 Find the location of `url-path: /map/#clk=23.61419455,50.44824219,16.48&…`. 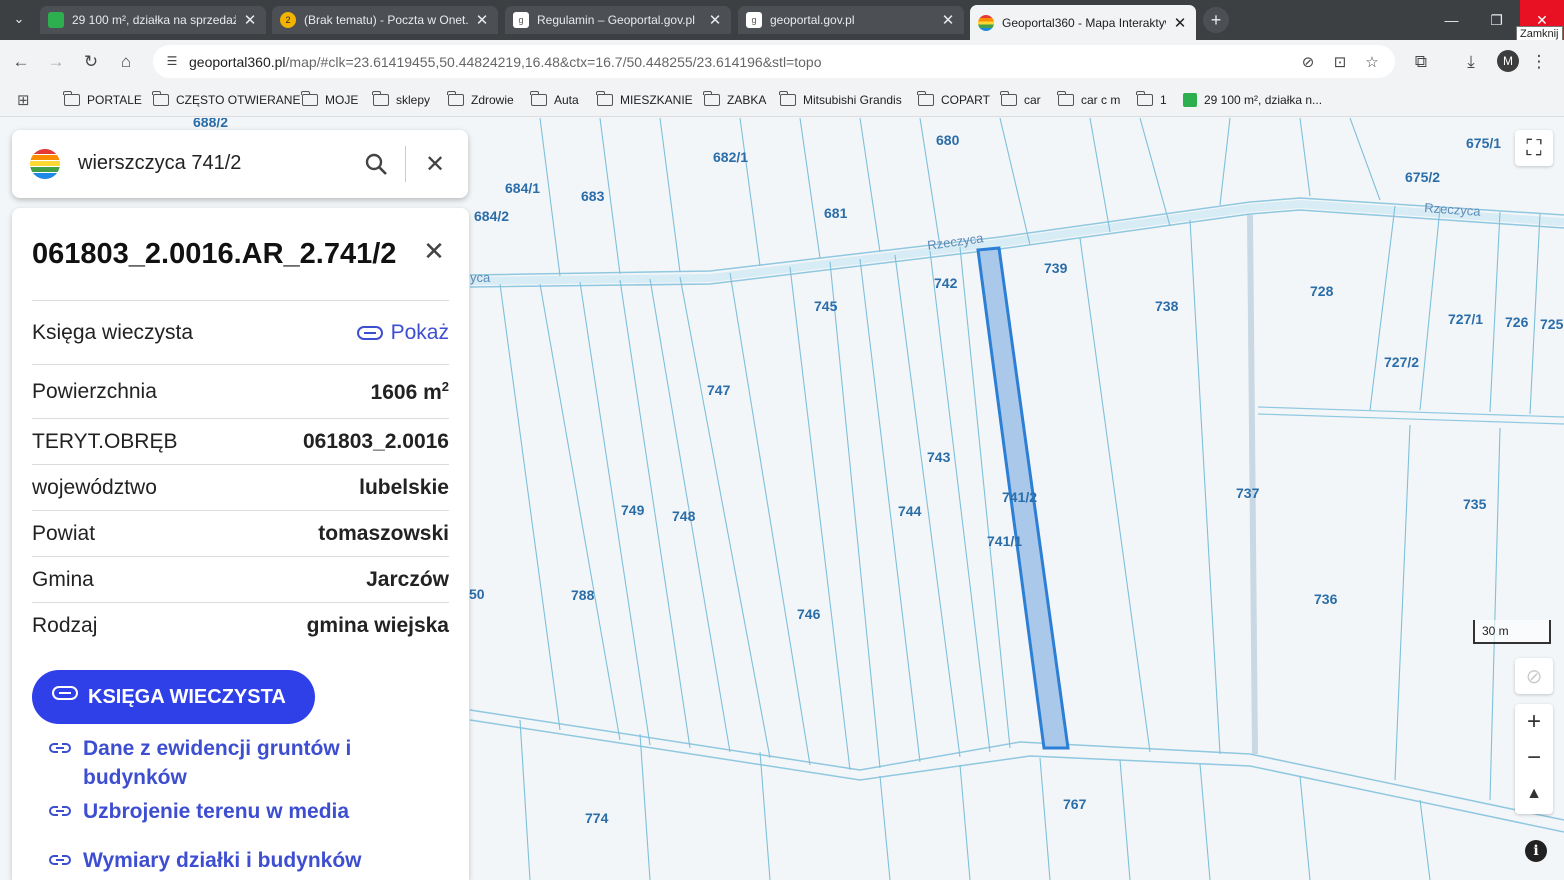

url-path: /map/#clk=23.61419455,50.44824219,16.48&… is located at coordinates (553, 61).